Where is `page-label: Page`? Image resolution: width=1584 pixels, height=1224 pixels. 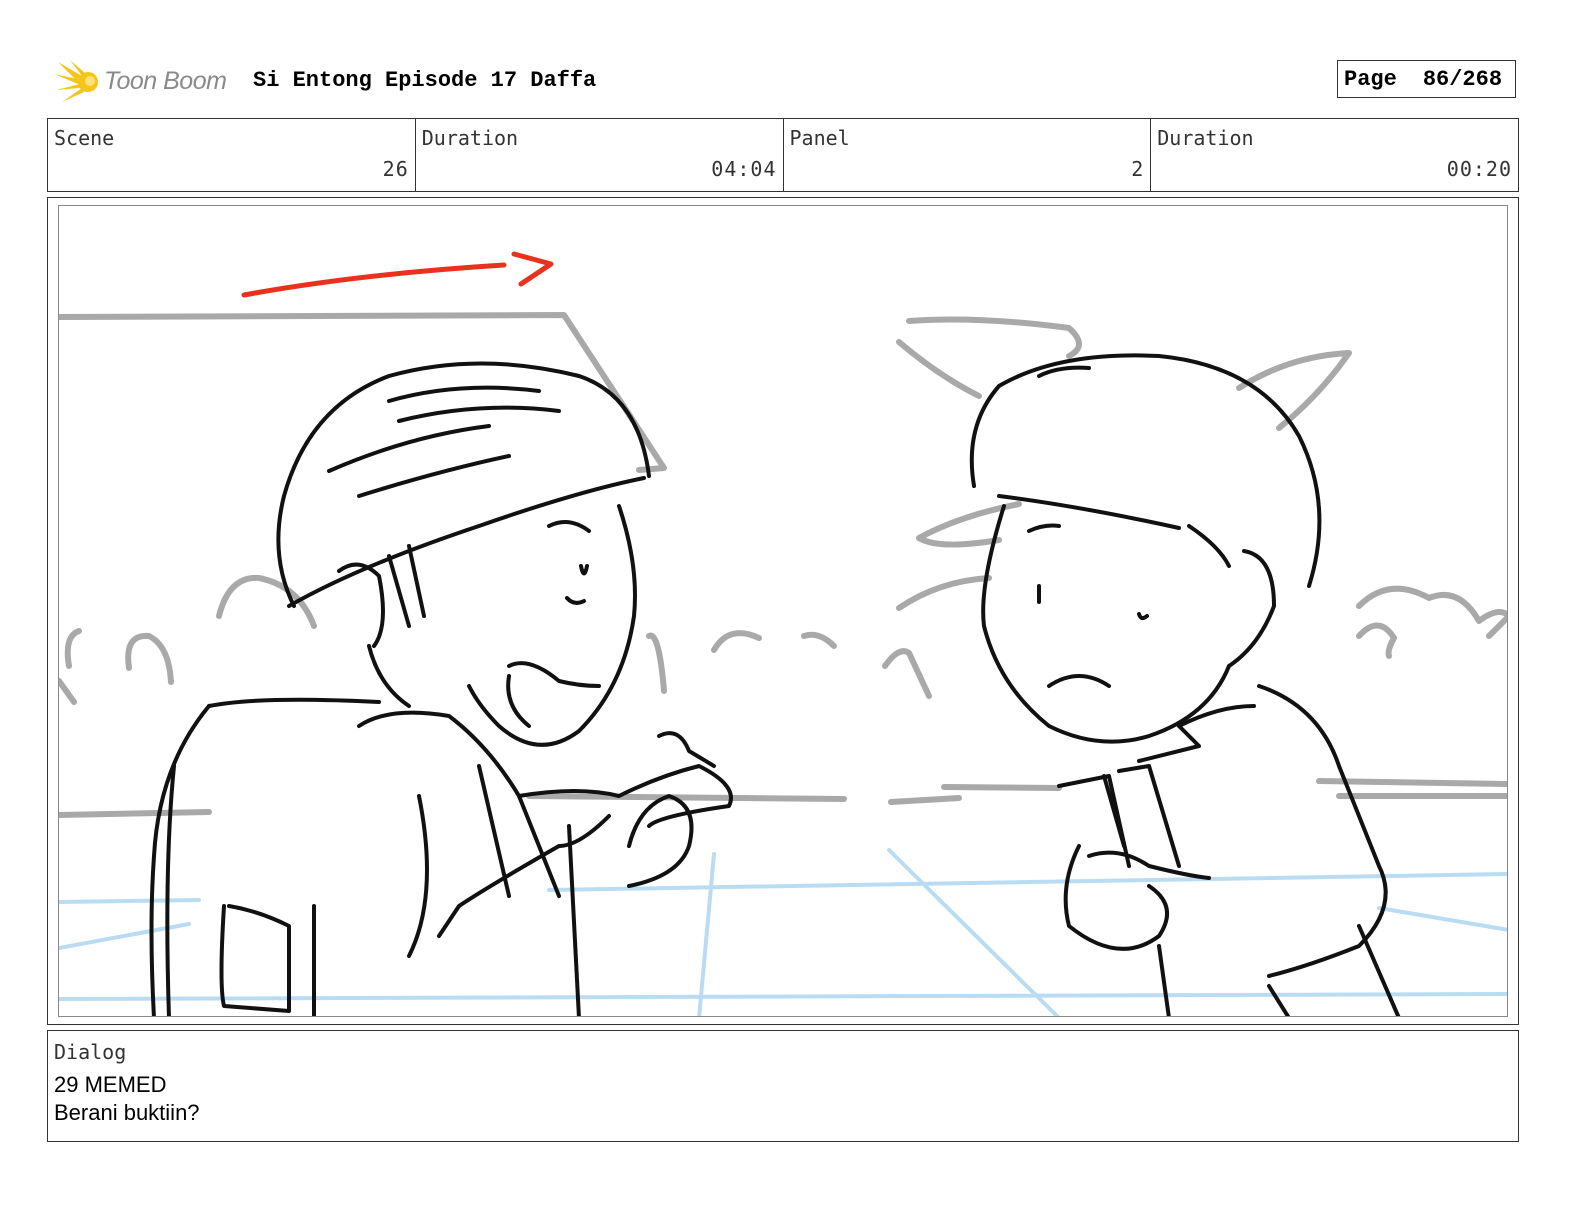
page-label: Page is located at coordinates (1370, 79).